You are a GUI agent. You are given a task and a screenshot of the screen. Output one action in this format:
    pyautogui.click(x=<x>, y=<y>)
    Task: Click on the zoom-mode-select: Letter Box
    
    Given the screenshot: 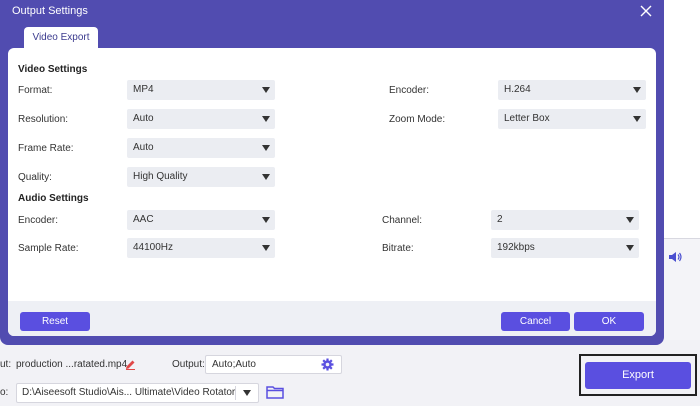 What is the action you would take?
    pyautogui.click(x=572, y=119)
    